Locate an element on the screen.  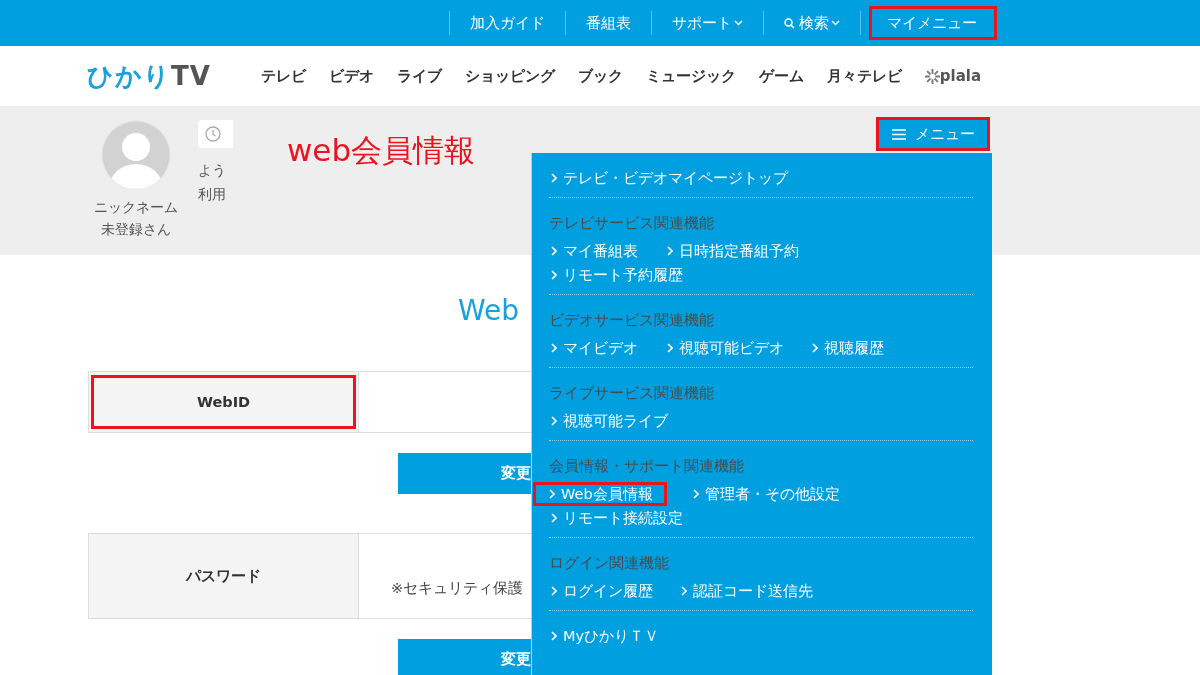
menu-button: メニュー is located at coordinates (933, 134).